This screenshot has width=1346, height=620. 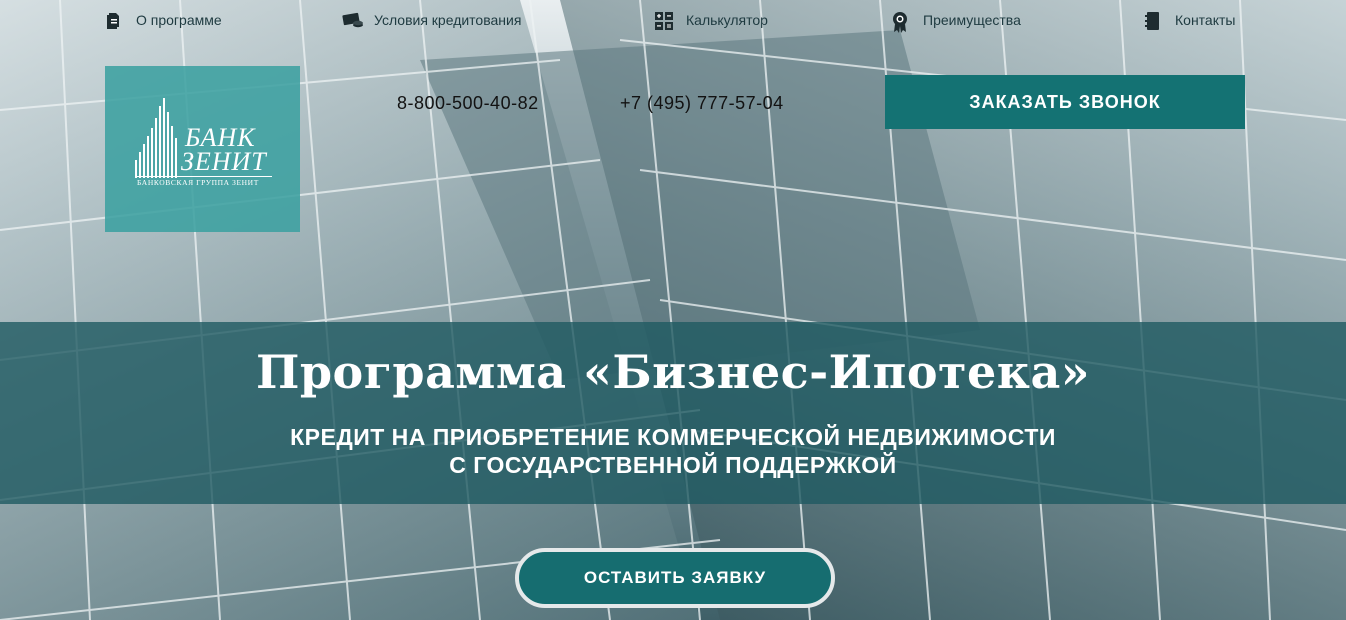 I want to click on award-icon, so click(x=900, y=22).